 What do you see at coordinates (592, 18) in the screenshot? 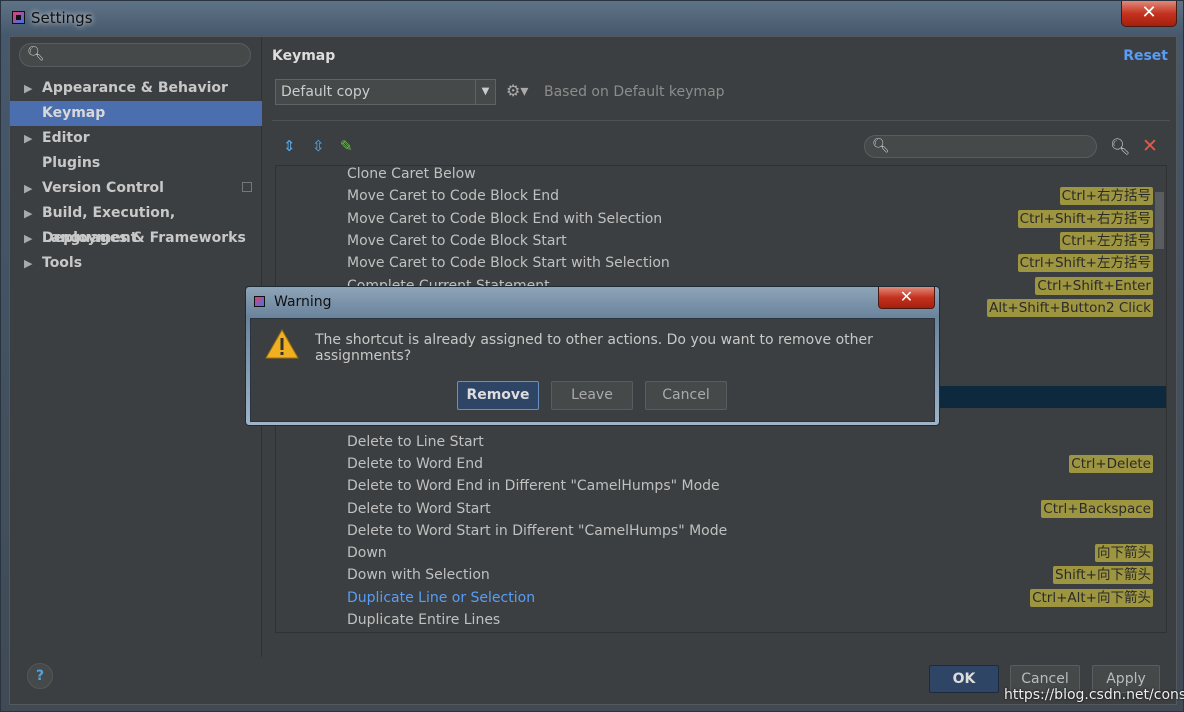
I see `title-bar: Settings ✕` at bounding box center [592, 18].